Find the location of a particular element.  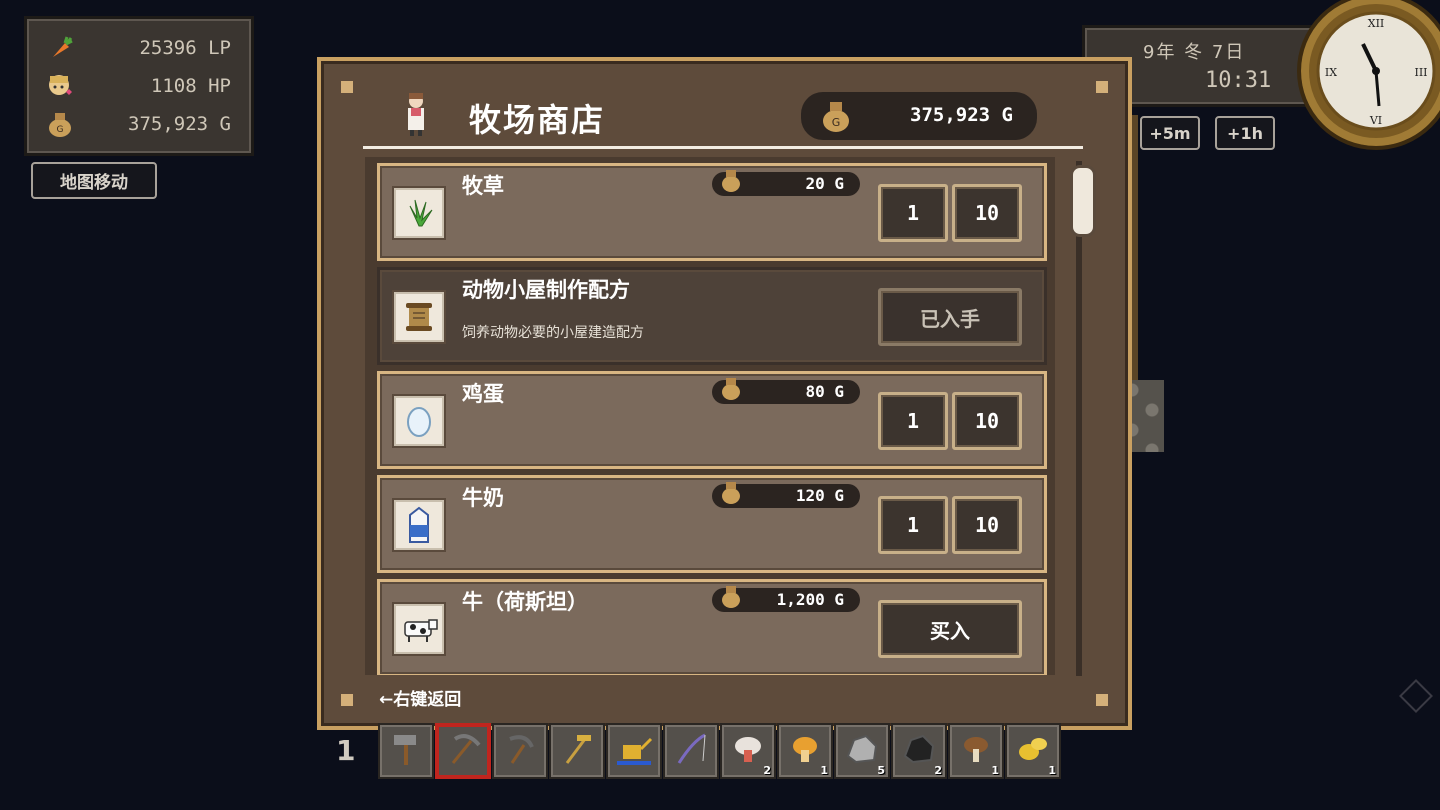

item-name: 鸡蛋 is located at coordinates (483, 394).